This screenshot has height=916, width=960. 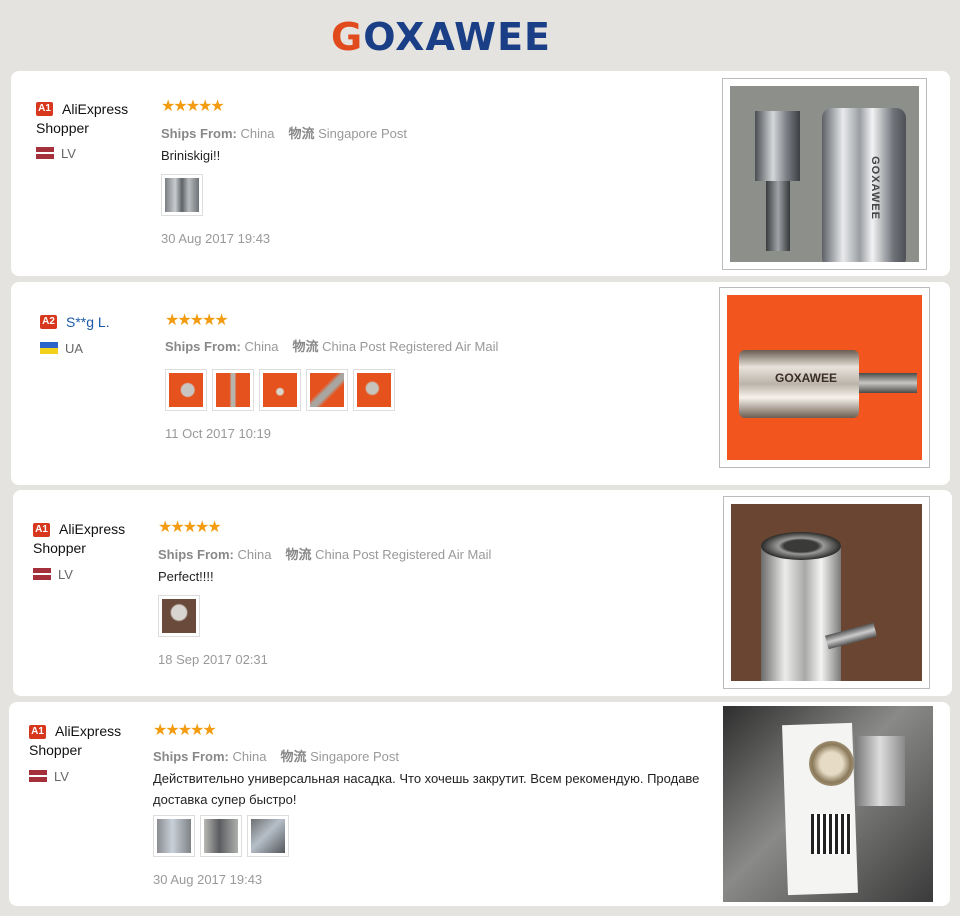 What do you see at coordinates (74, 348) in the screenshot?
I see `buyer-country: UA` at bounding box center [74, 348].